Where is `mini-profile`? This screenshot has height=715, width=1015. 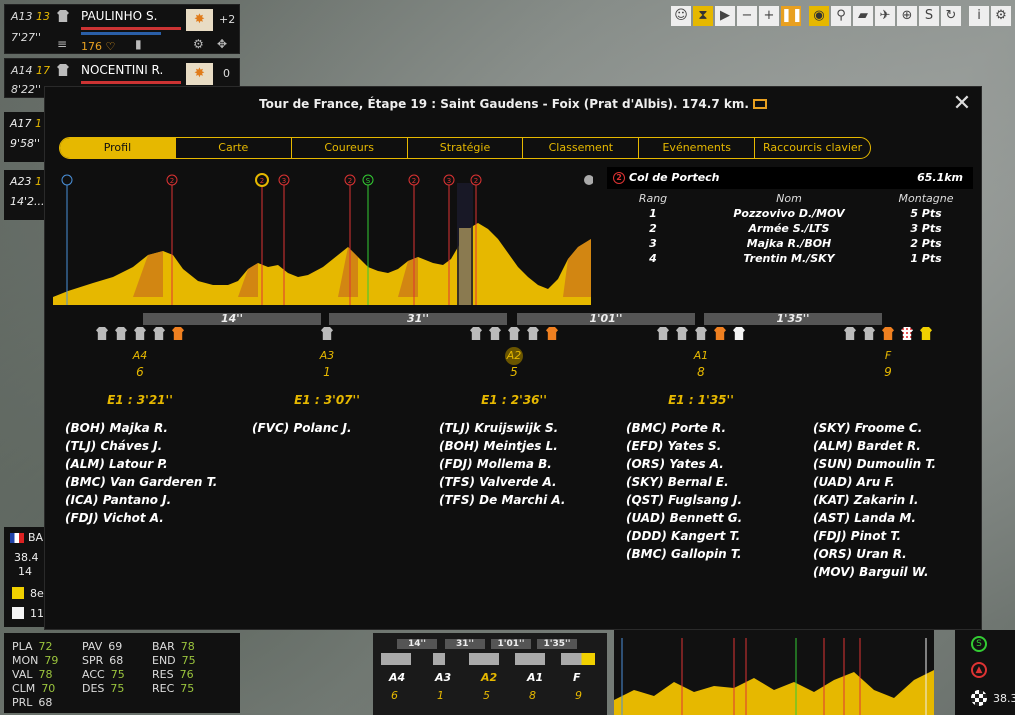 mini-profile is located at coordinates (774, 672).